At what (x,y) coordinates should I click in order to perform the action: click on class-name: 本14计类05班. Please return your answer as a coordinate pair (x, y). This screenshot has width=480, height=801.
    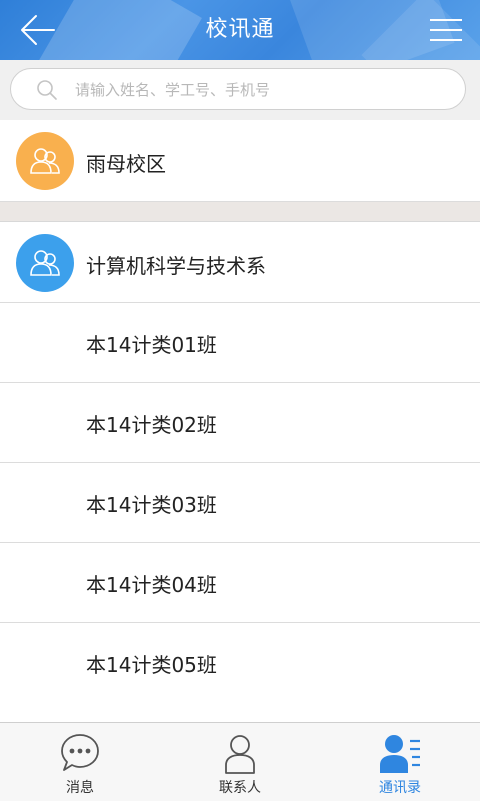
    Looking at the image, I should click on (151, 665).